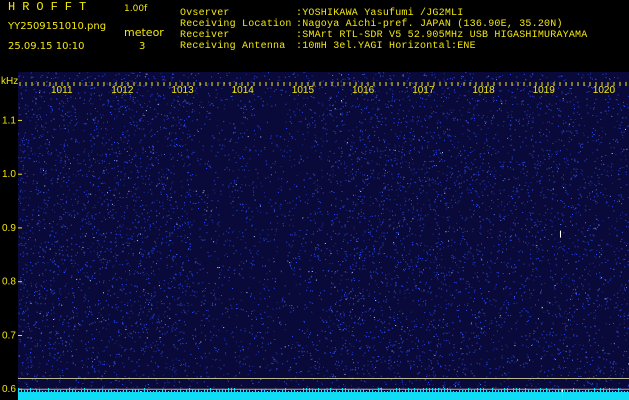  Describe the element at coordinates (205, 13) in the screenshot. I see `observer-label: Ovserver` at that location.